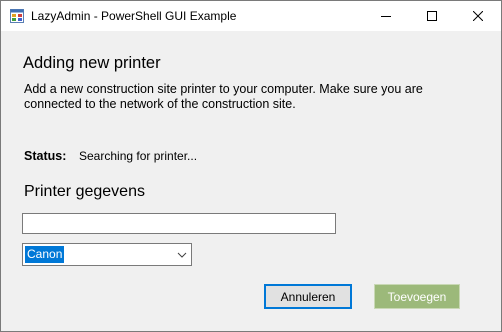 This screenshot has width=502, height=332. What do you see at coordinates (308, 296) in the screenshot?
I see `cancel-button: Annuleren` at bounding box center [308, 296].